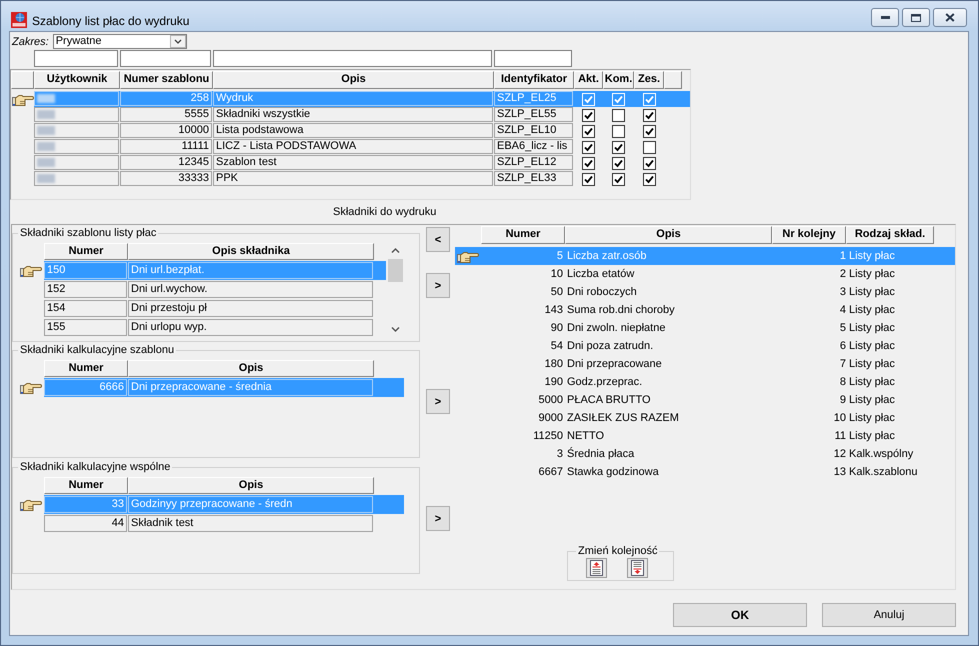 This screenshot has height=646, width=979. I want to click on table-row: 5555 Składniki wszystkie SZLP_EL55, so click(362, 115).